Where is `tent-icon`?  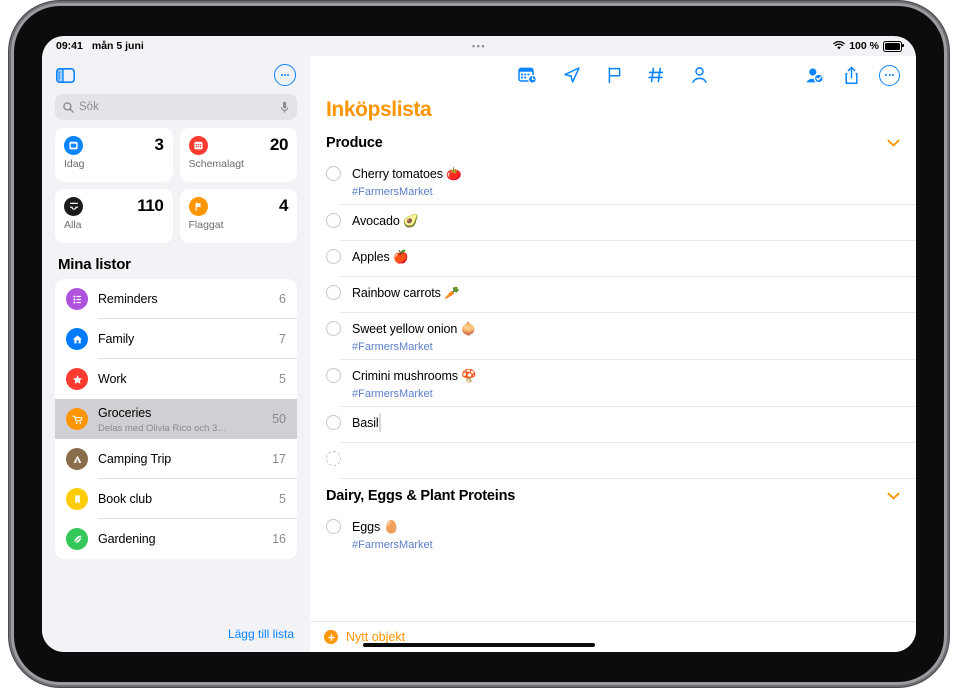 tent-icon is located at coordinates (77, 459).